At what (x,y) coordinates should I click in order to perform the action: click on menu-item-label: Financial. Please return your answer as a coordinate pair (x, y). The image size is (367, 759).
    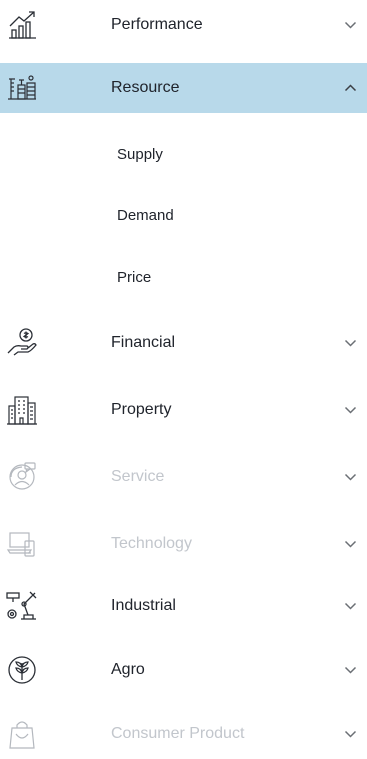
    Looking at the image, I should click on (143, 342).